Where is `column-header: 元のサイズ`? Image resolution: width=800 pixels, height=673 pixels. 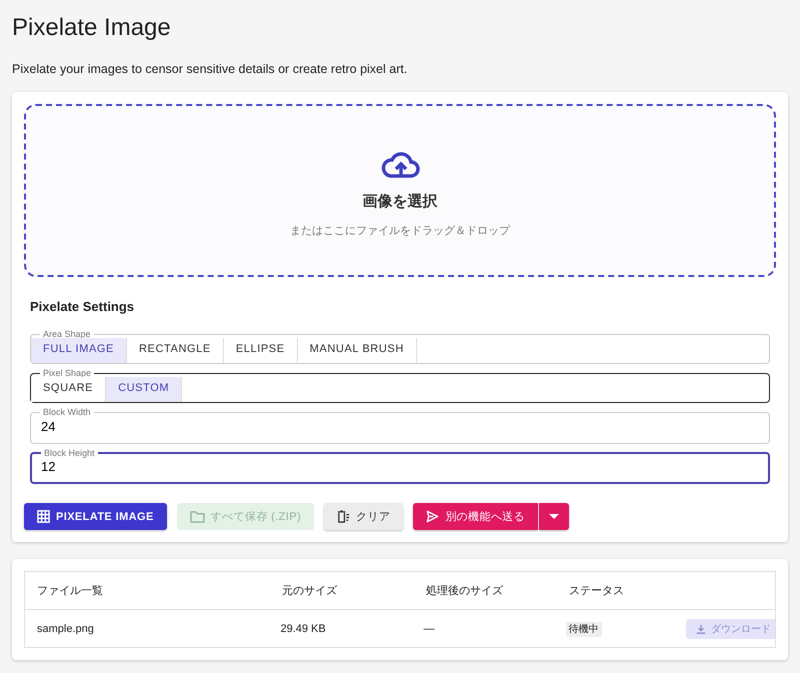
column-header: 元のサイズ is located at coordinates (309, 591).